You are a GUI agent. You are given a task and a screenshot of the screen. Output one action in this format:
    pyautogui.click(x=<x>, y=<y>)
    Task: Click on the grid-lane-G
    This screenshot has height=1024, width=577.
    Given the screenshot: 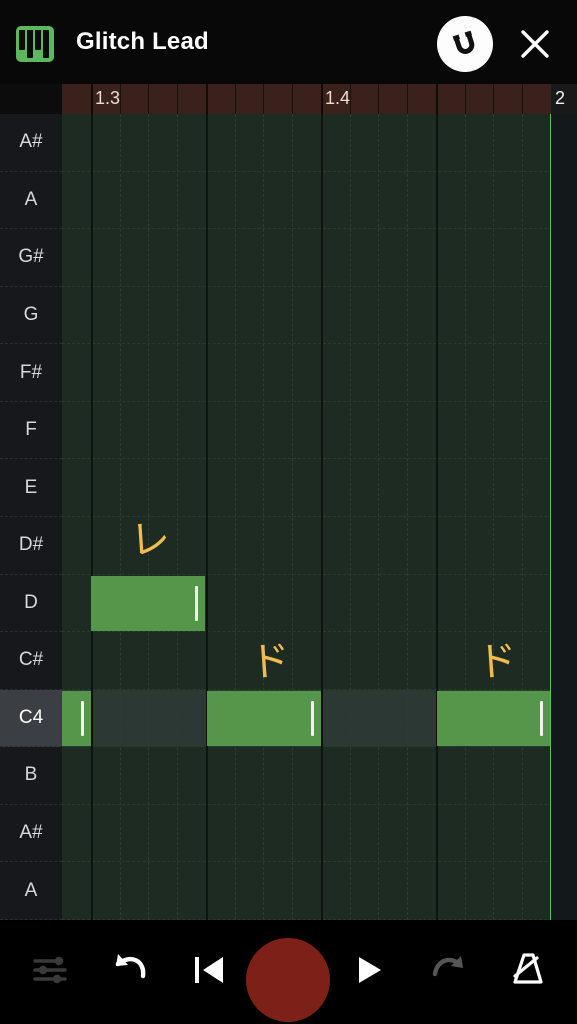 What is the action you would take?
    pyautogui.click(x=319, y=316)
    